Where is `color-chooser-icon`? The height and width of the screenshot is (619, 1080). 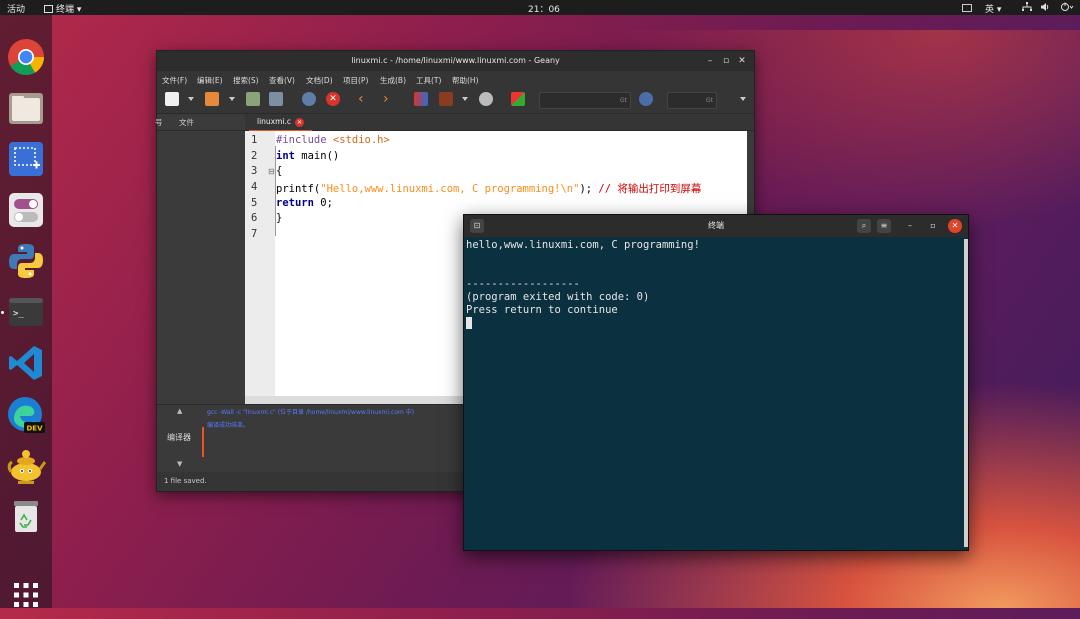
color-chooser-icon is located at coordinates (518, 99).